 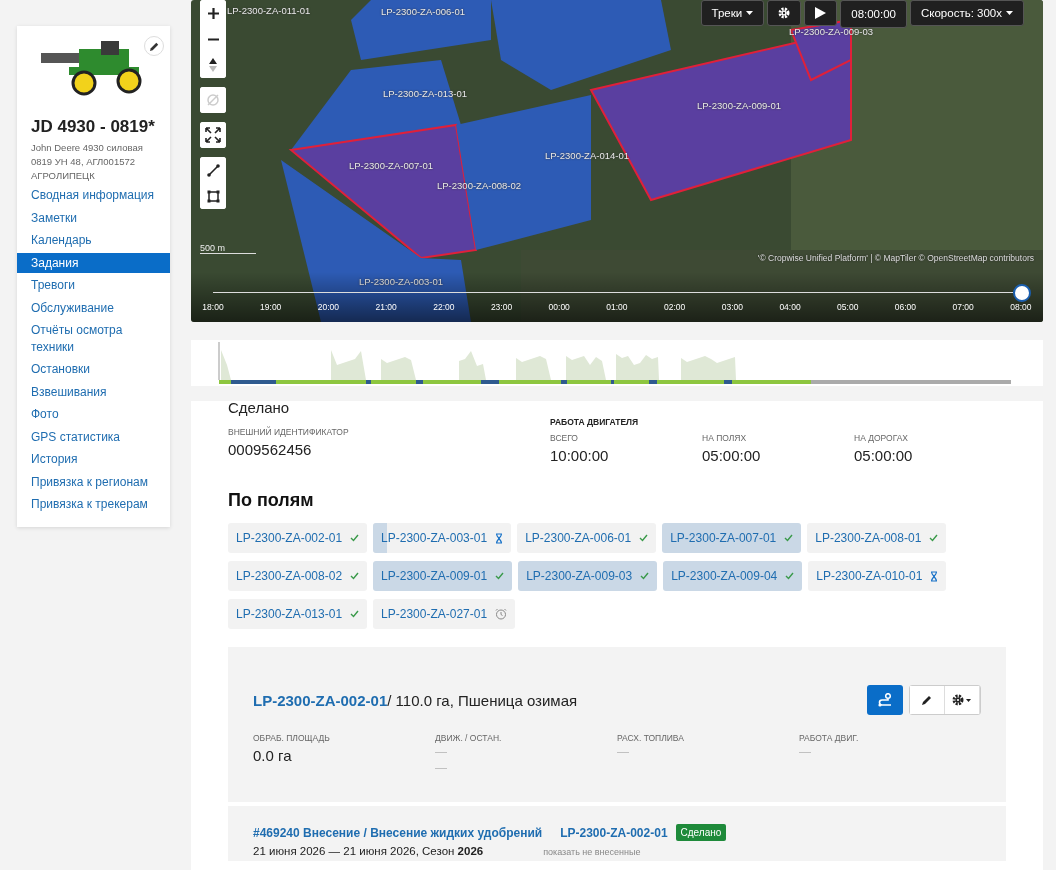 What do you see at coordinates (213, 100) in the screenshot?
I see `layer-toggle-button` at bounding box center [213, 100].